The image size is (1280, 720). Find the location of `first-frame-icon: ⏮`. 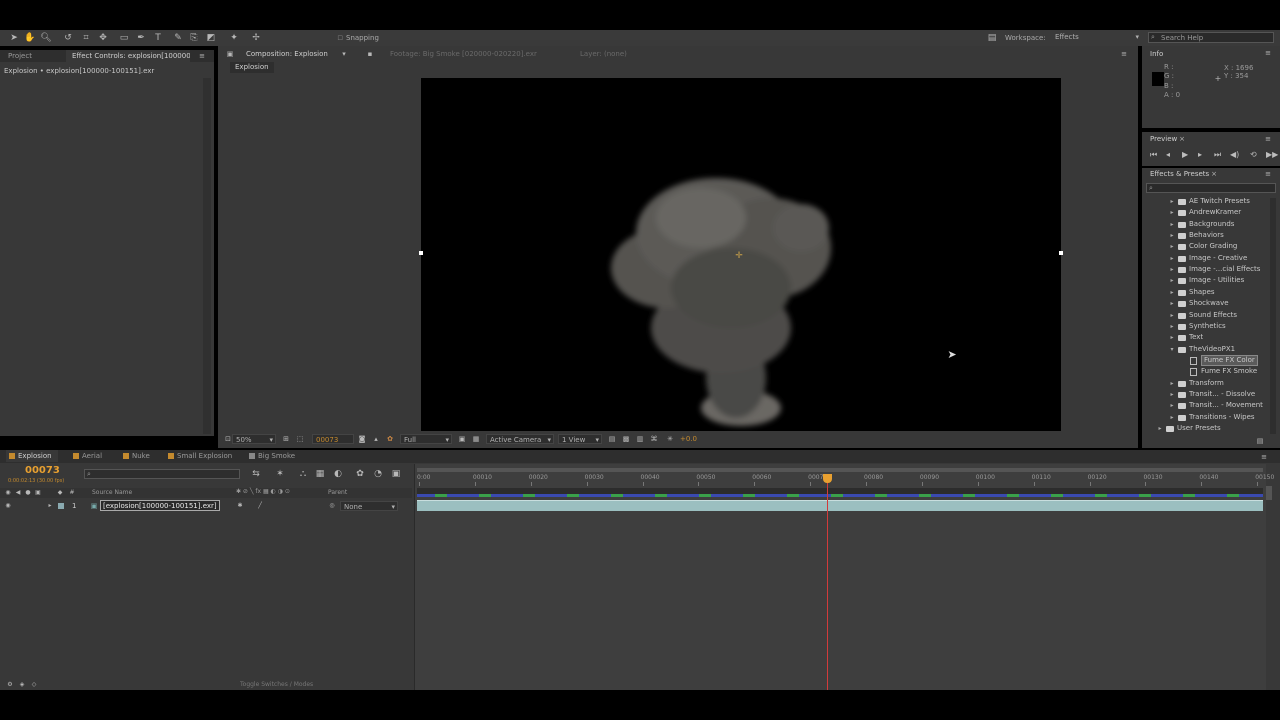

first-frame-icon: ⏮ is located at coordinates (1153, 155).